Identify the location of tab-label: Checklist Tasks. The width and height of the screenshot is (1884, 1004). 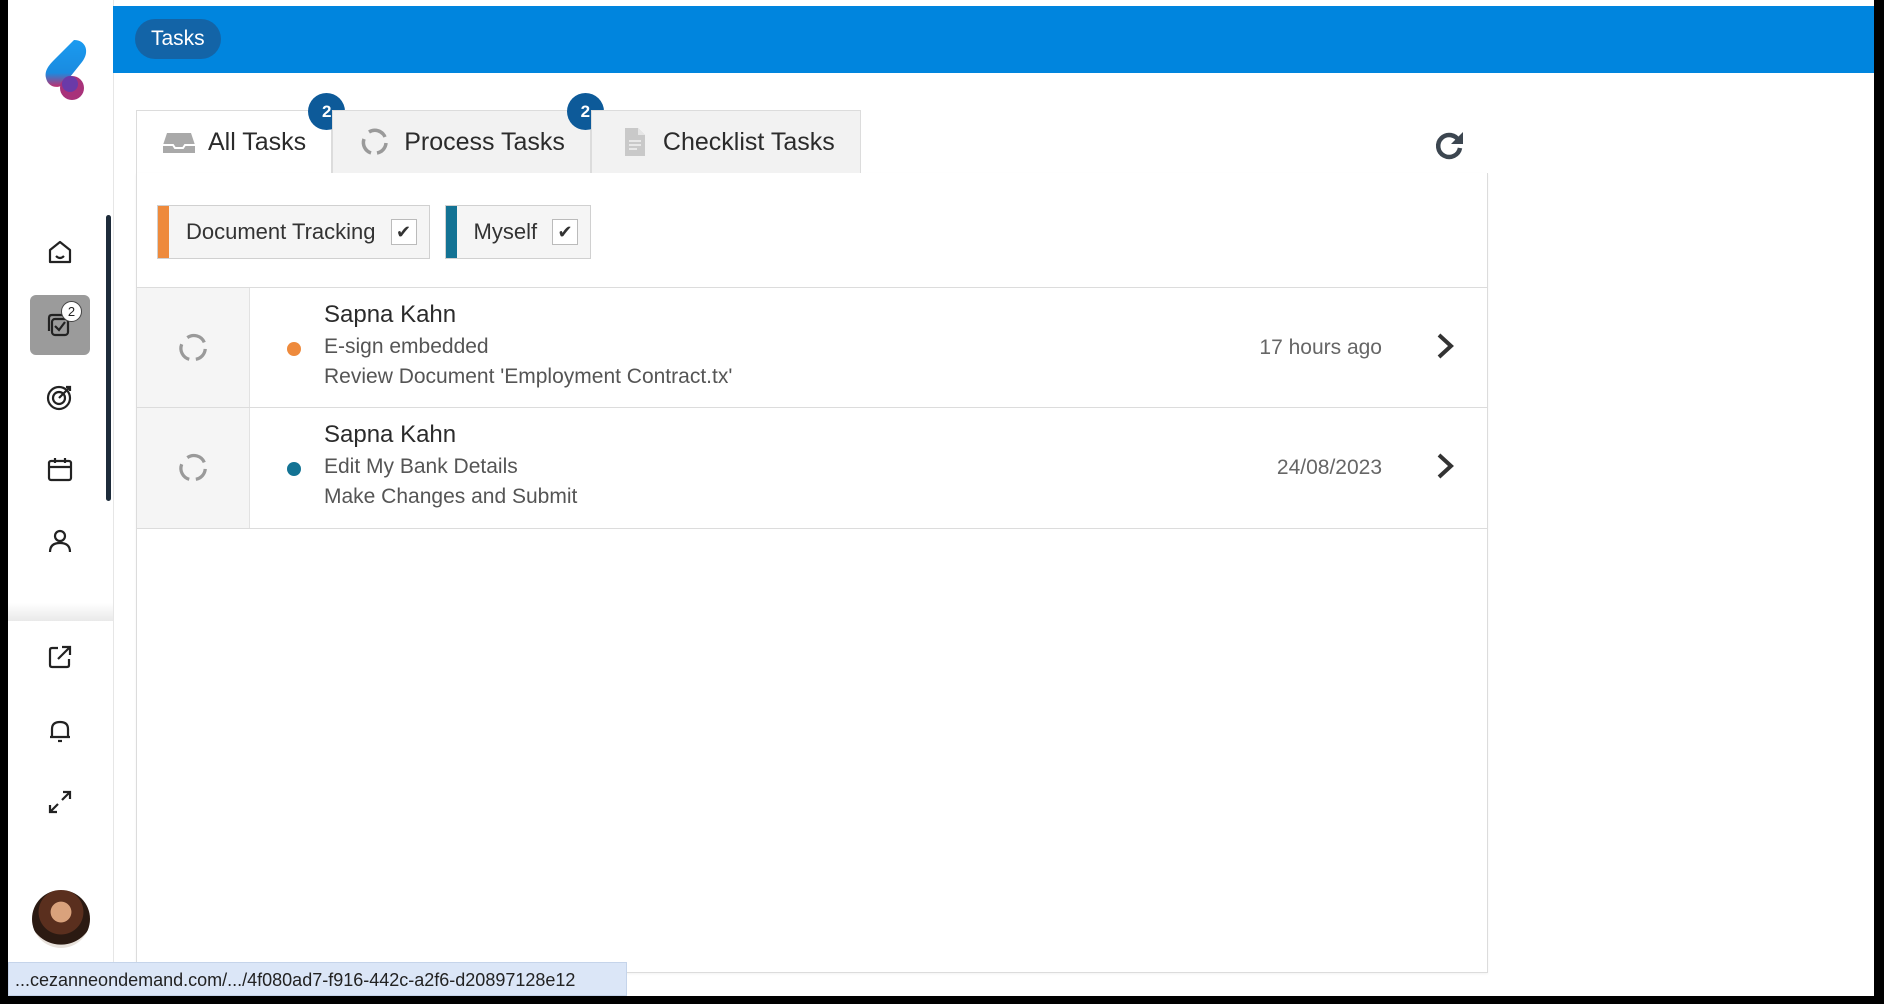
(748, 141).